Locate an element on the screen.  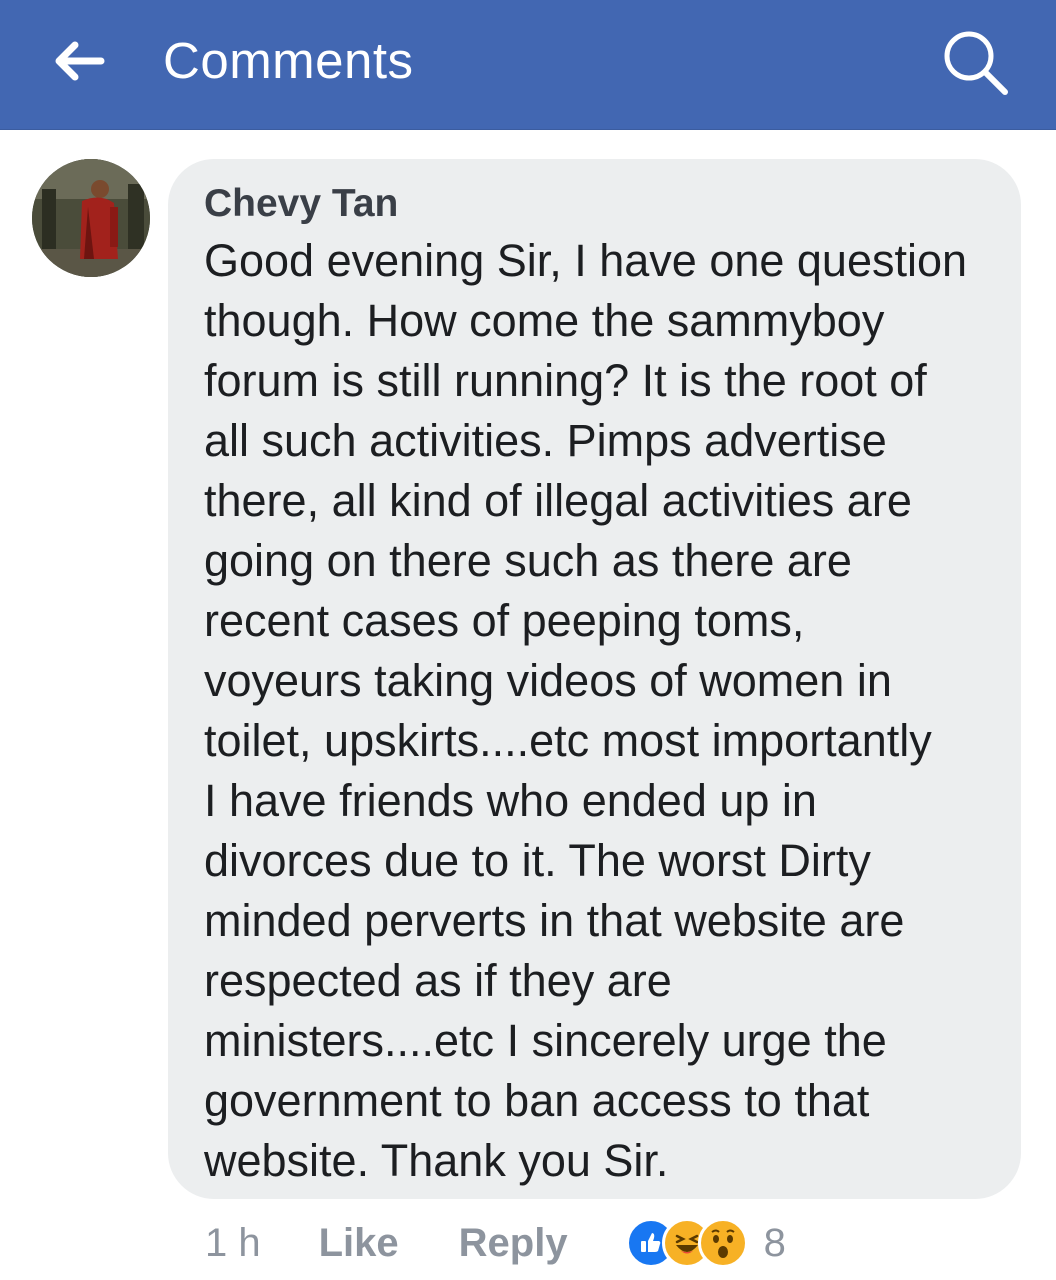
avatar is located at coordinates (91, 218).